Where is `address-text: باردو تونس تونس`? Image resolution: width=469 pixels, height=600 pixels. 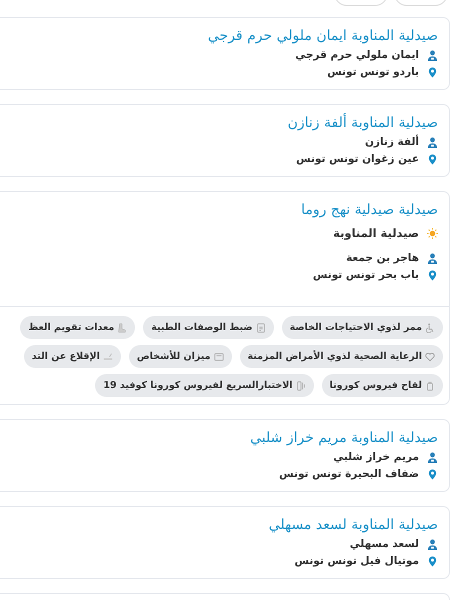 address-text: باردو تونس تونس is located at coordinates (373, 72).